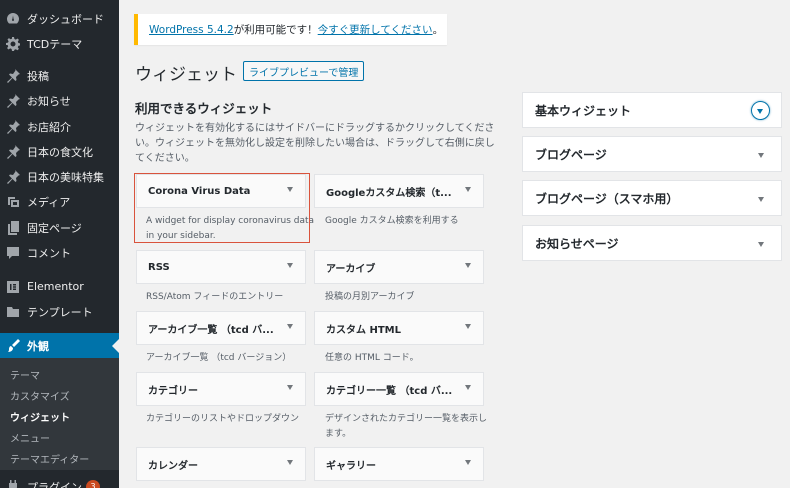 Image resolution: width=790 pixels, height=488 pixels. What do you see at coordinates (215, 297) in the screenshot?
I see `widget-description: RSS/Atom フィードのエントリー` at bounding box center [215, 297].